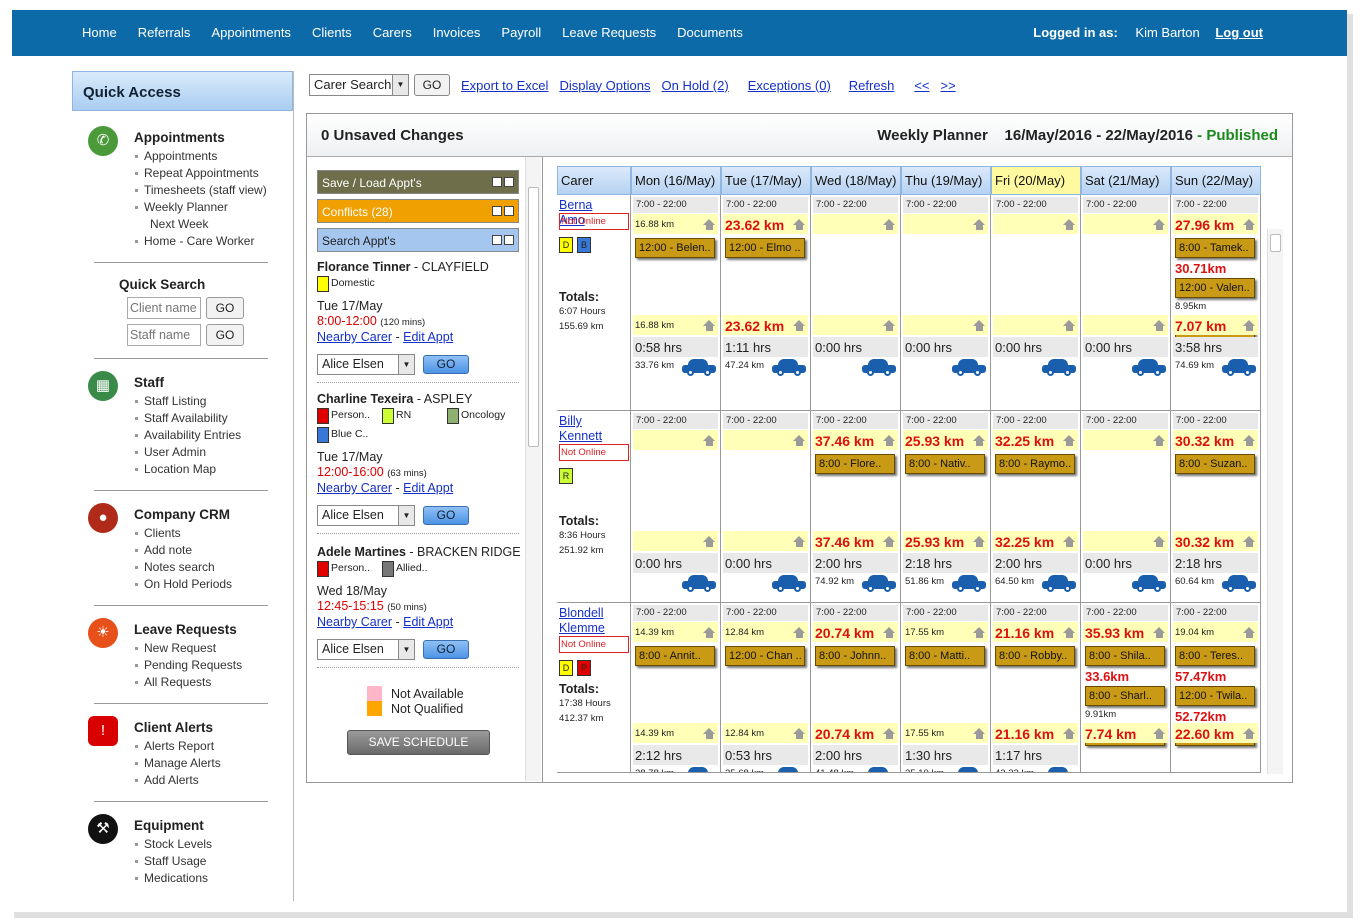 This screenshot has width=1369, height=922. What do you see at coordinates (418, 182) in the screenshot?
I see `save-load-bar: Save / Load Appt's` at bounding box center [418, 182].